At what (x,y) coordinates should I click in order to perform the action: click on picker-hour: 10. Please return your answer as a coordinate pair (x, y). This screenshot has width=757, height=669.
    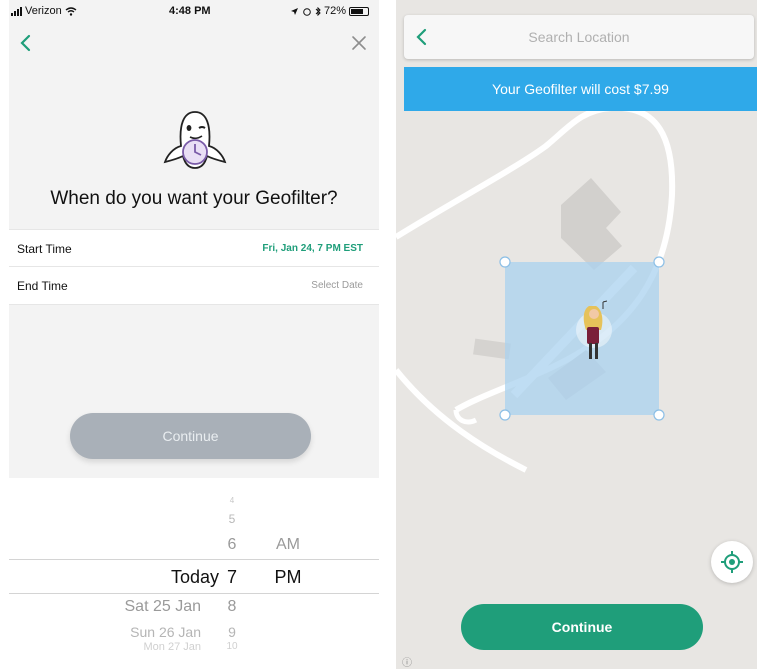
    Looking at the image, I should click on (232, 646).